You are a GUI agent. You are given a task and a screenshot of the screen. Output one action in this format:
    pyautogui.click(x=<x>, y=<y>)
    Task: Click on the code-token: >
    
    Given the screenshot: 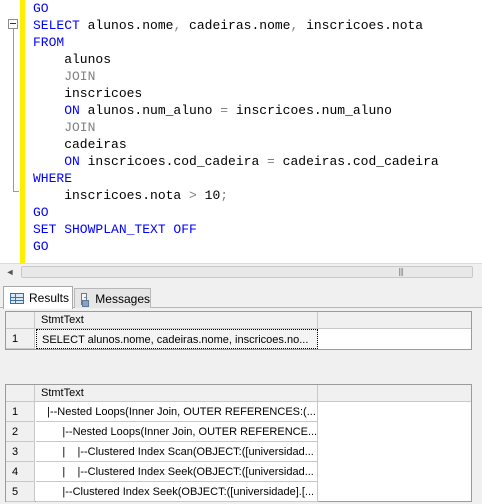 What is the action you would take?
    pyautogui.click(x=193, y=195)
    